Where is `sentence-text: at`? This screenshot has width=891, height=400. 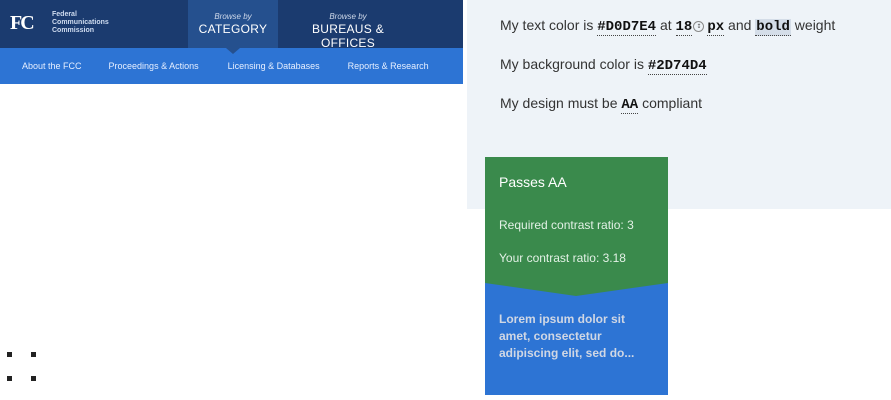
sentence-text: at is located at coordinates (666, 25).